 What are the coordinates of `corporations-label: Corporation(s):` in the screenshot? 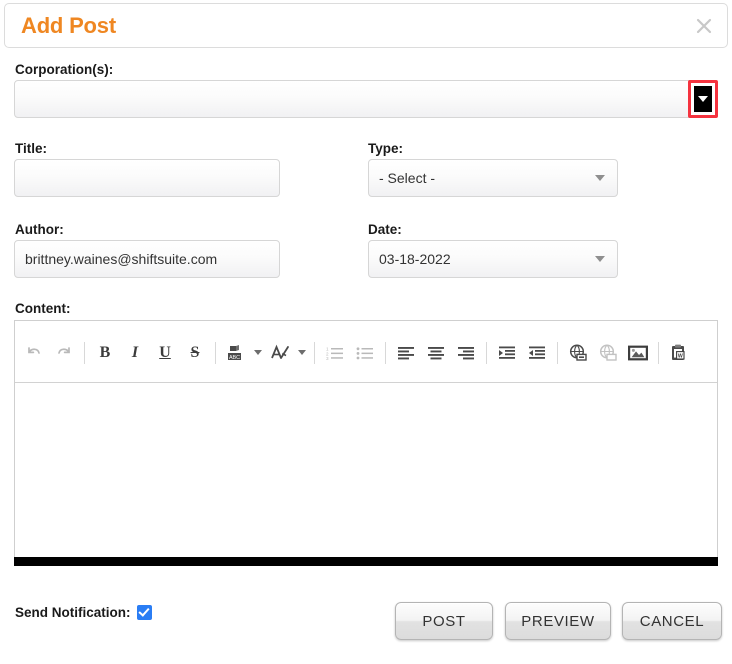 It's located at (64, 69).